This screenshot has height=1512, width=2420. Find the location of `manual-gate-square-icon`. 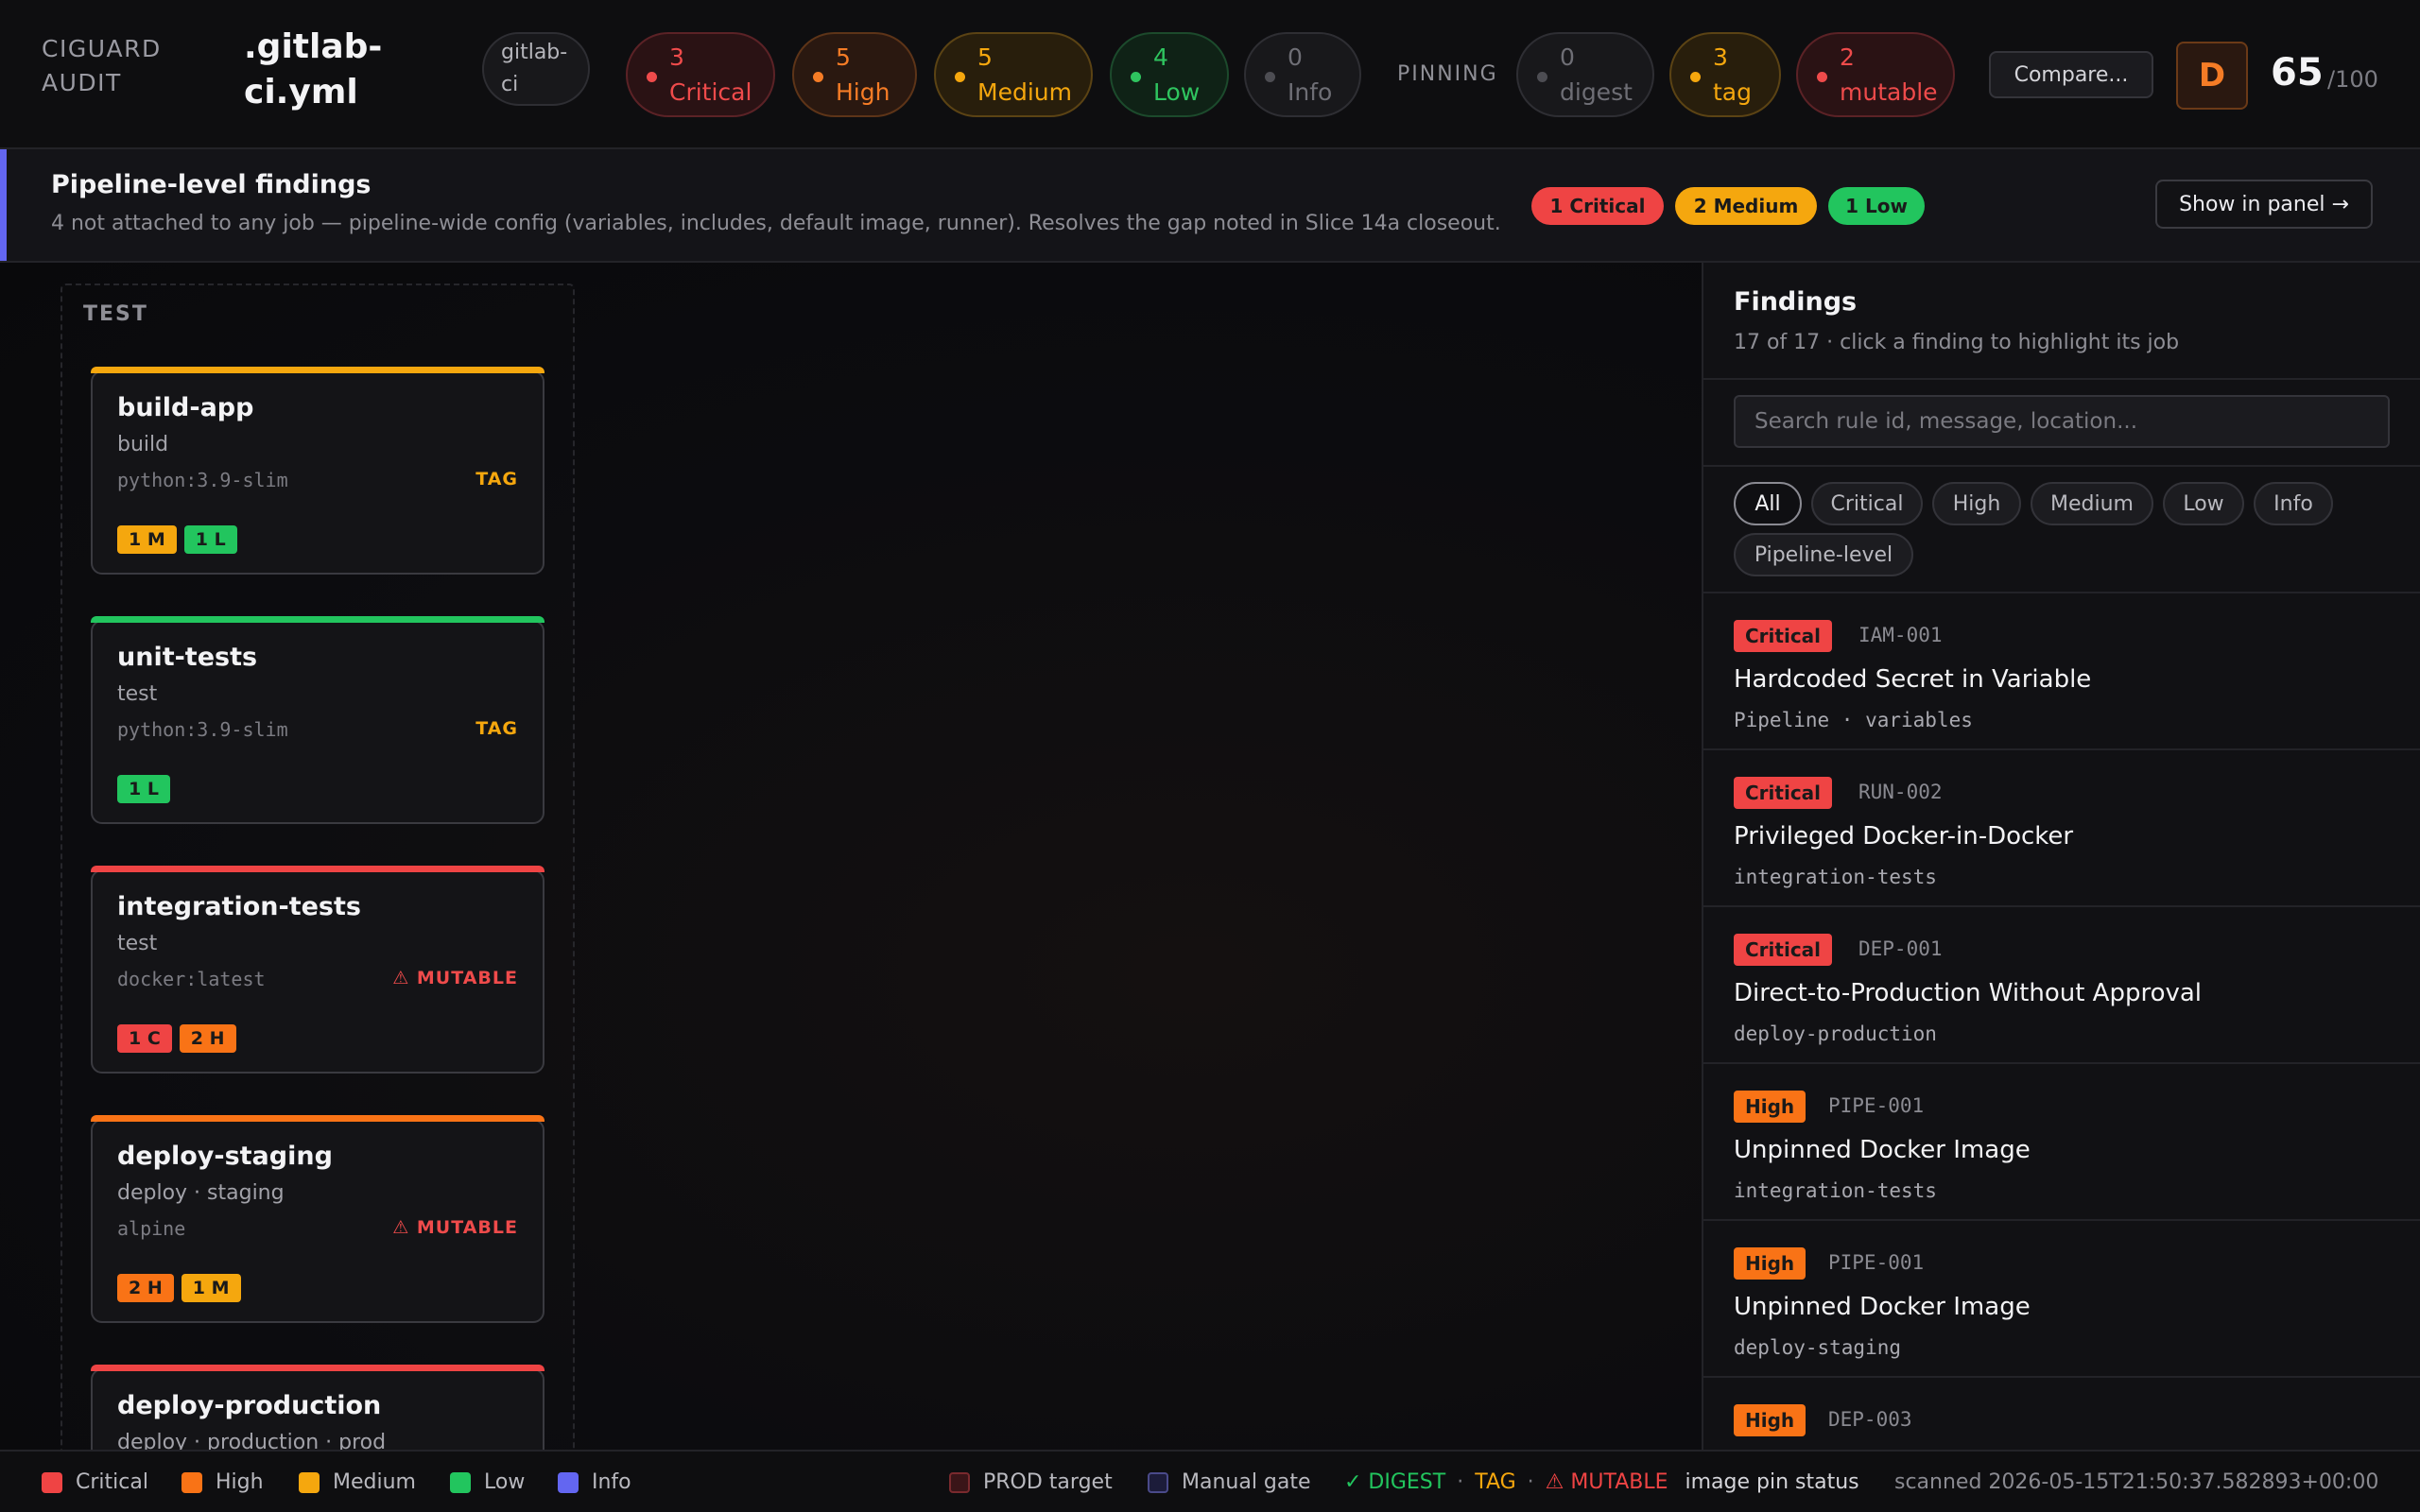

manual-gate-square-icon is located at coordinates (1158, 1482).